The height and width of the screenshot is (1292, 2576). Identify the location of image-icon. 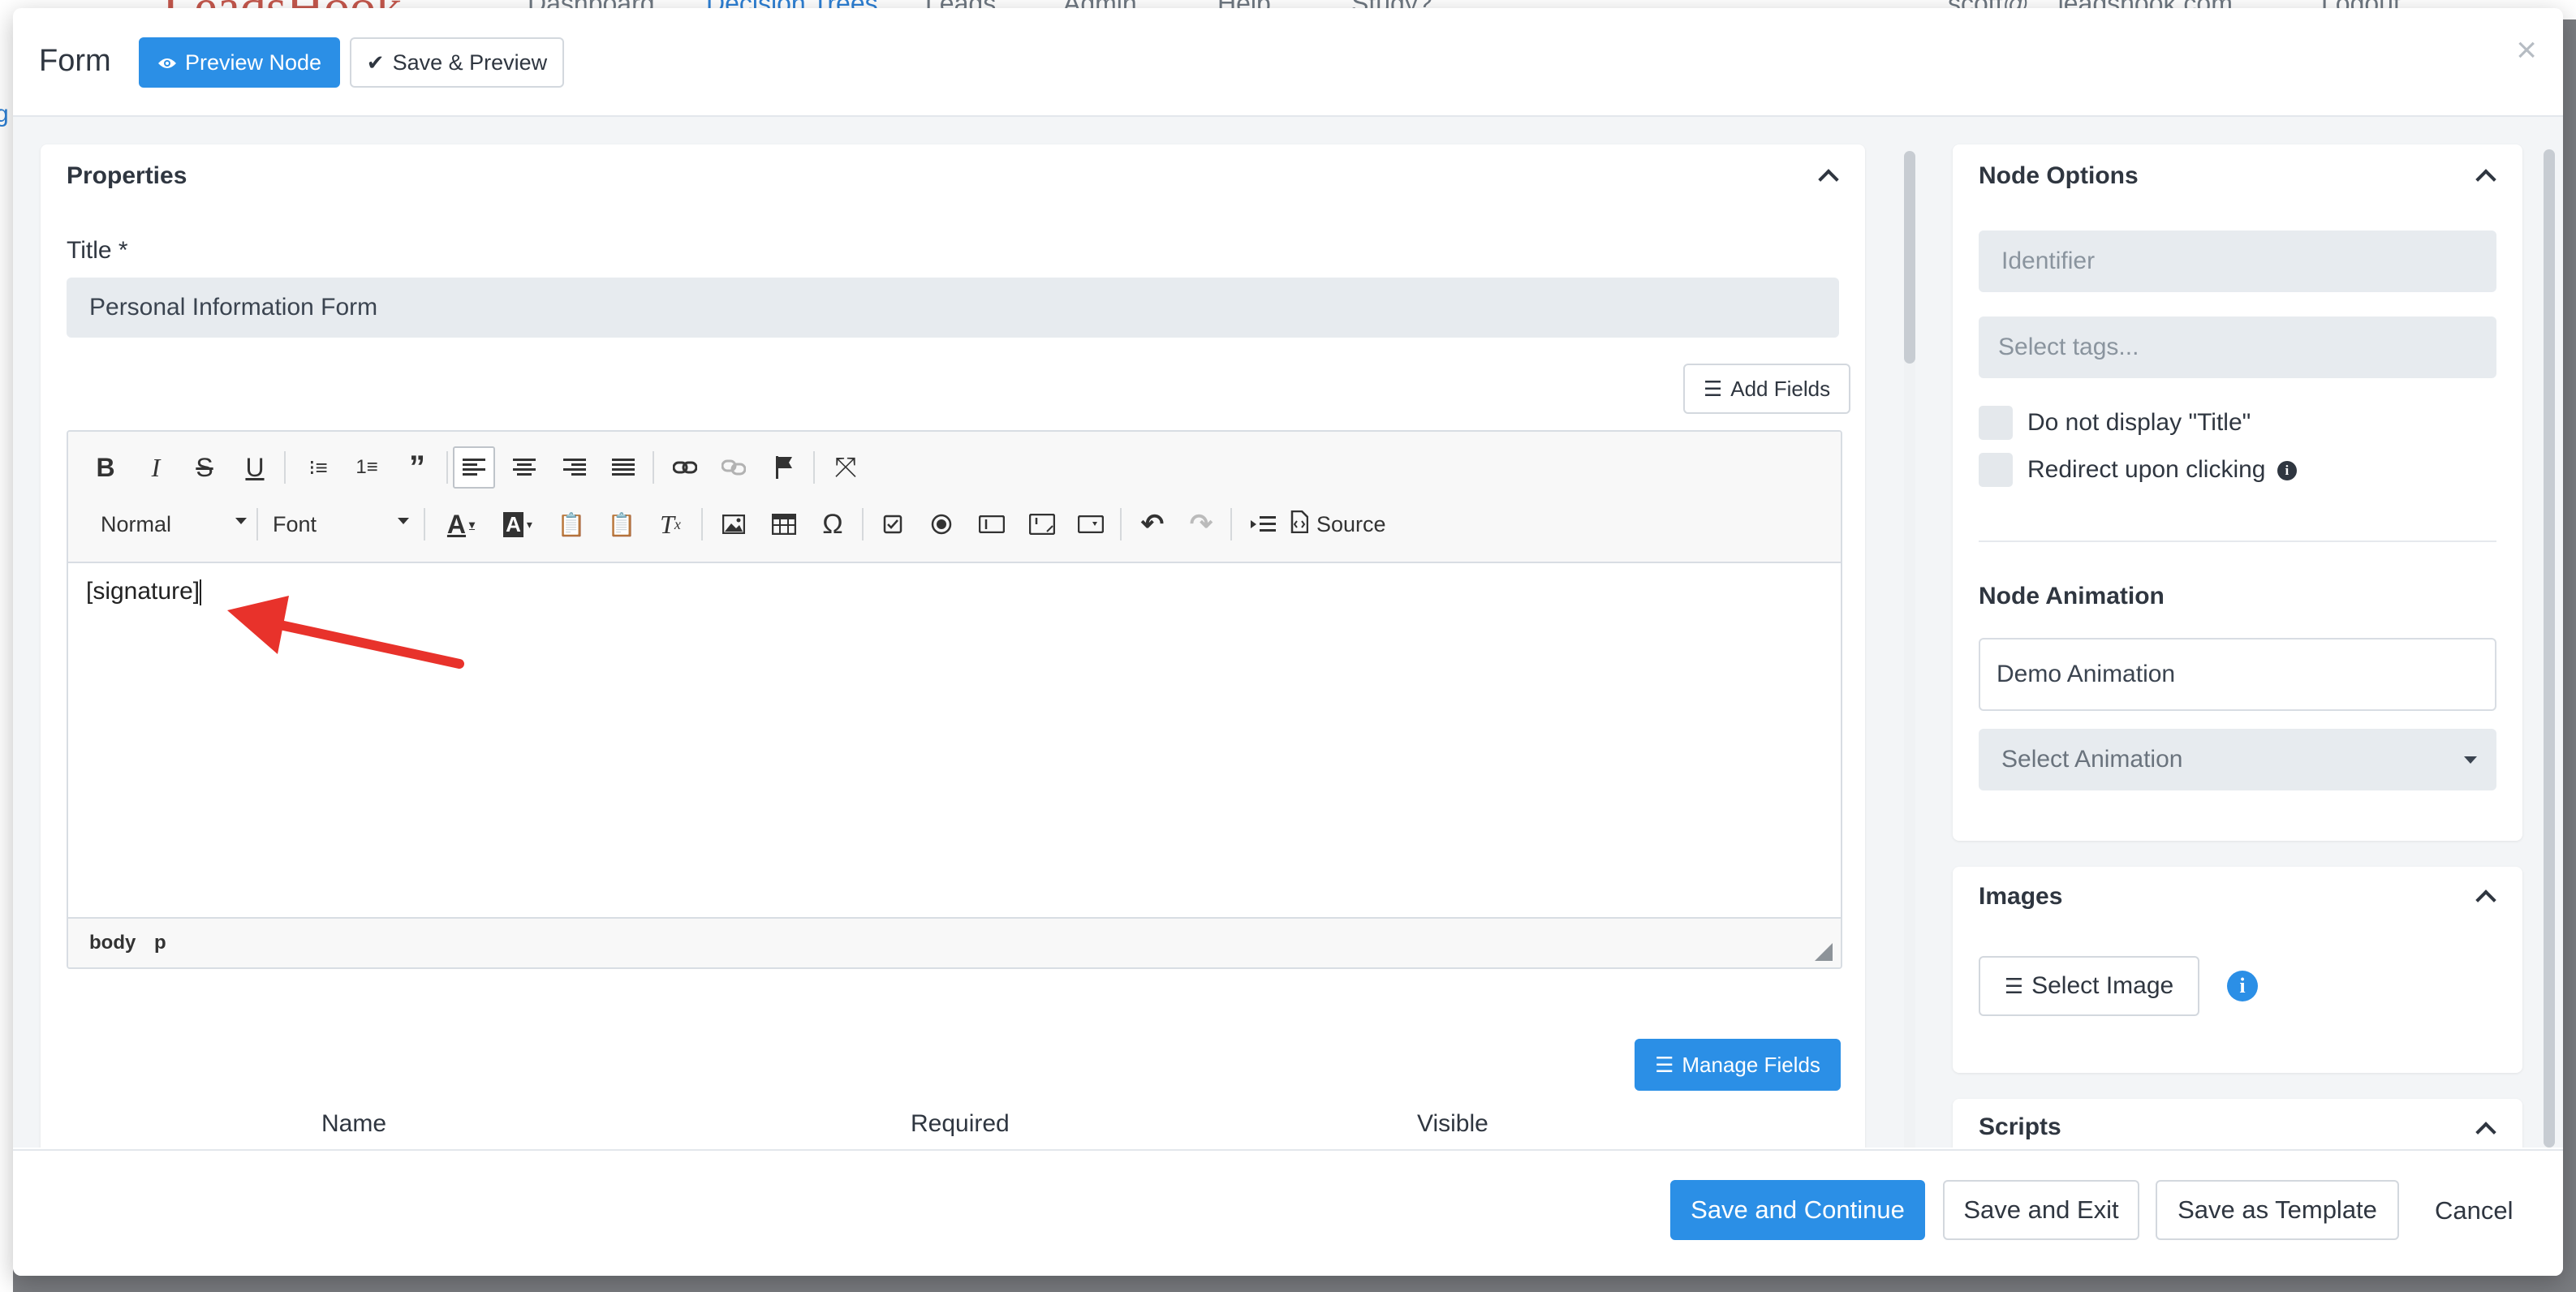
(734, 524).